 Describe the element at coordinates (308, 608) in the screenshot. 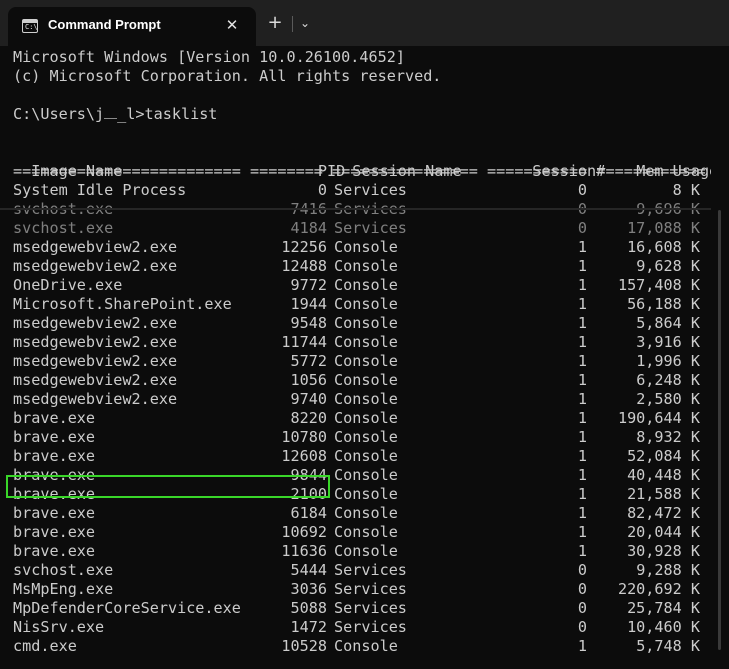

I see `process-pid: 5088` at that location.